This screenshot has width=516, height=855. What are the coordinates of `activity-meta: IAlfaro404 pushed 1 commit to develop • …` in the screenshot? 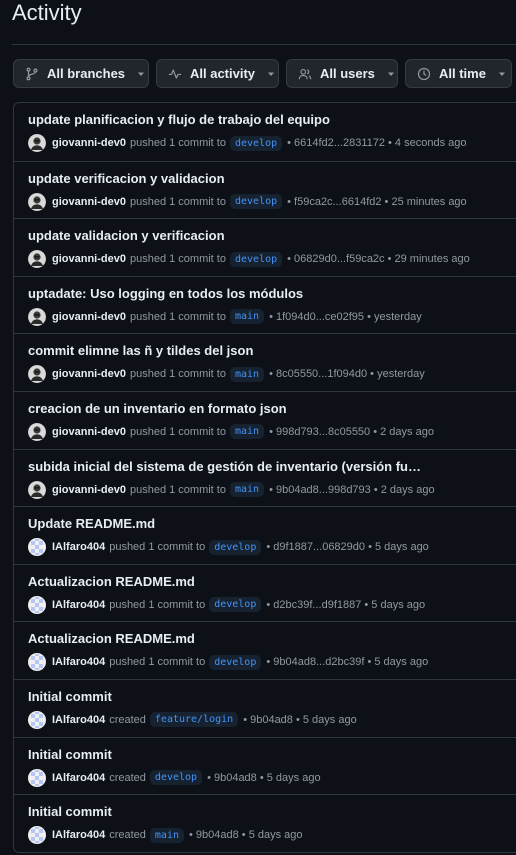 It's located at (226, 605).